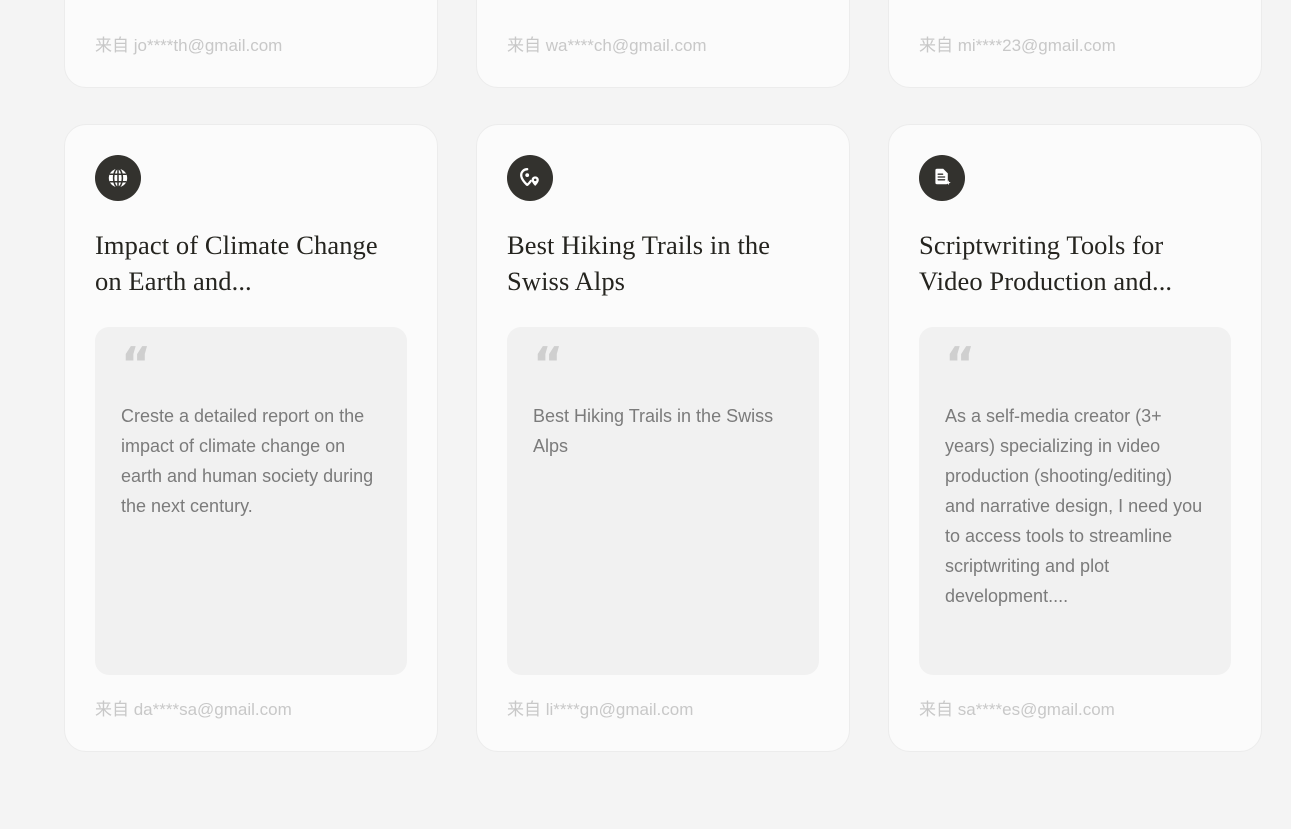  I want to click on globe-icon, so click(118, 178).